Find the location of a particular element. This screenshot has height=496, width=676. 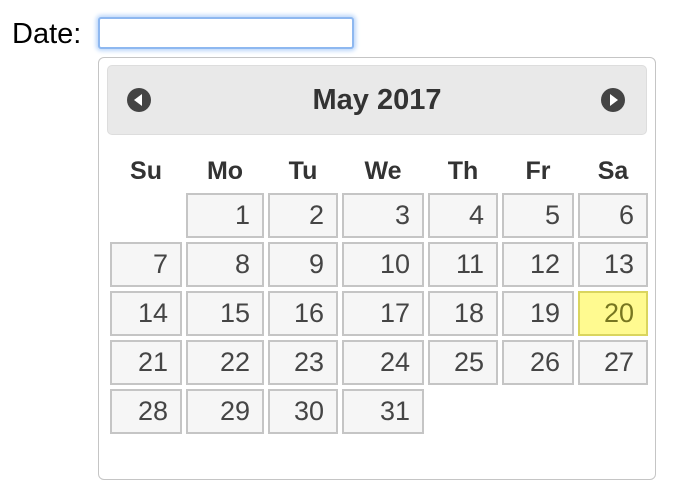

day-button: 21 is located at coordinates (146, 362).